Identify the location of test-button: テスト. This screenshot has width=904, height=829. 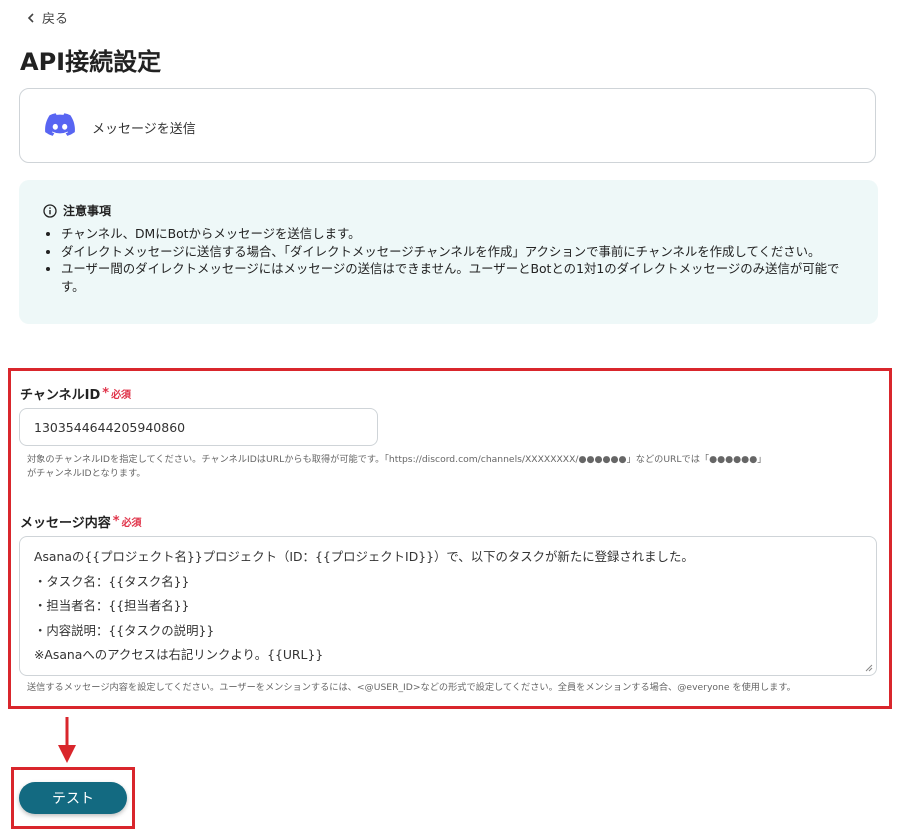
(73, 798).